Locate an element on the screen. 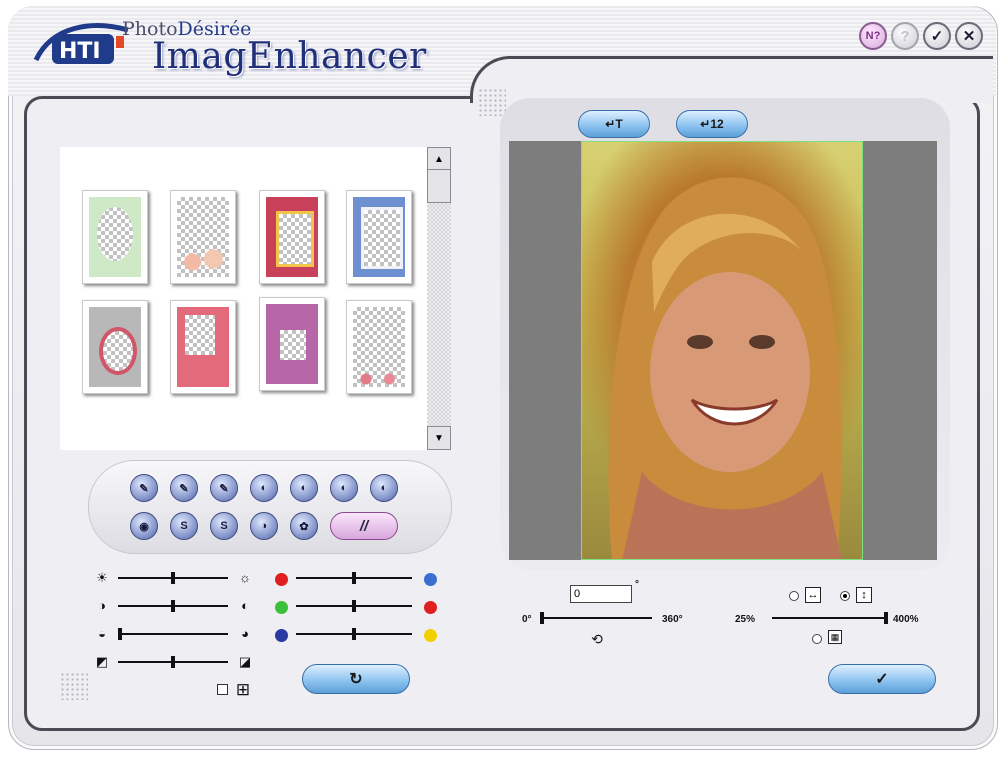 The height and width of the screenshot is (757, 1005). red-blue-slider is located at coordinates (354, 578).